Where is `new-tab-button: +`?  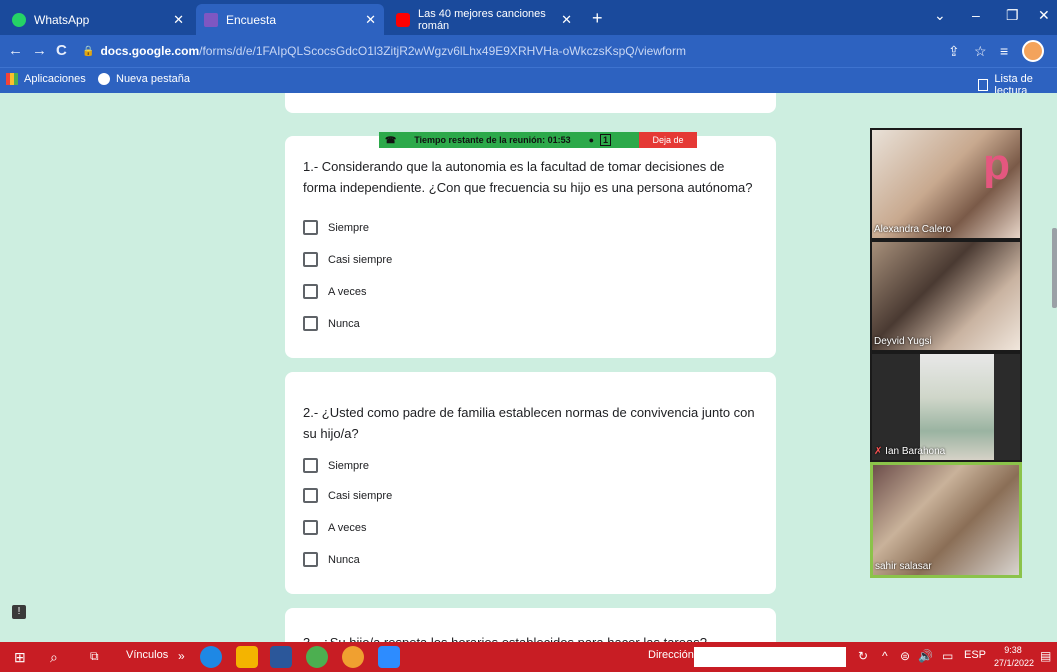 new-tab-button: + is located at coordinates (597, 18).